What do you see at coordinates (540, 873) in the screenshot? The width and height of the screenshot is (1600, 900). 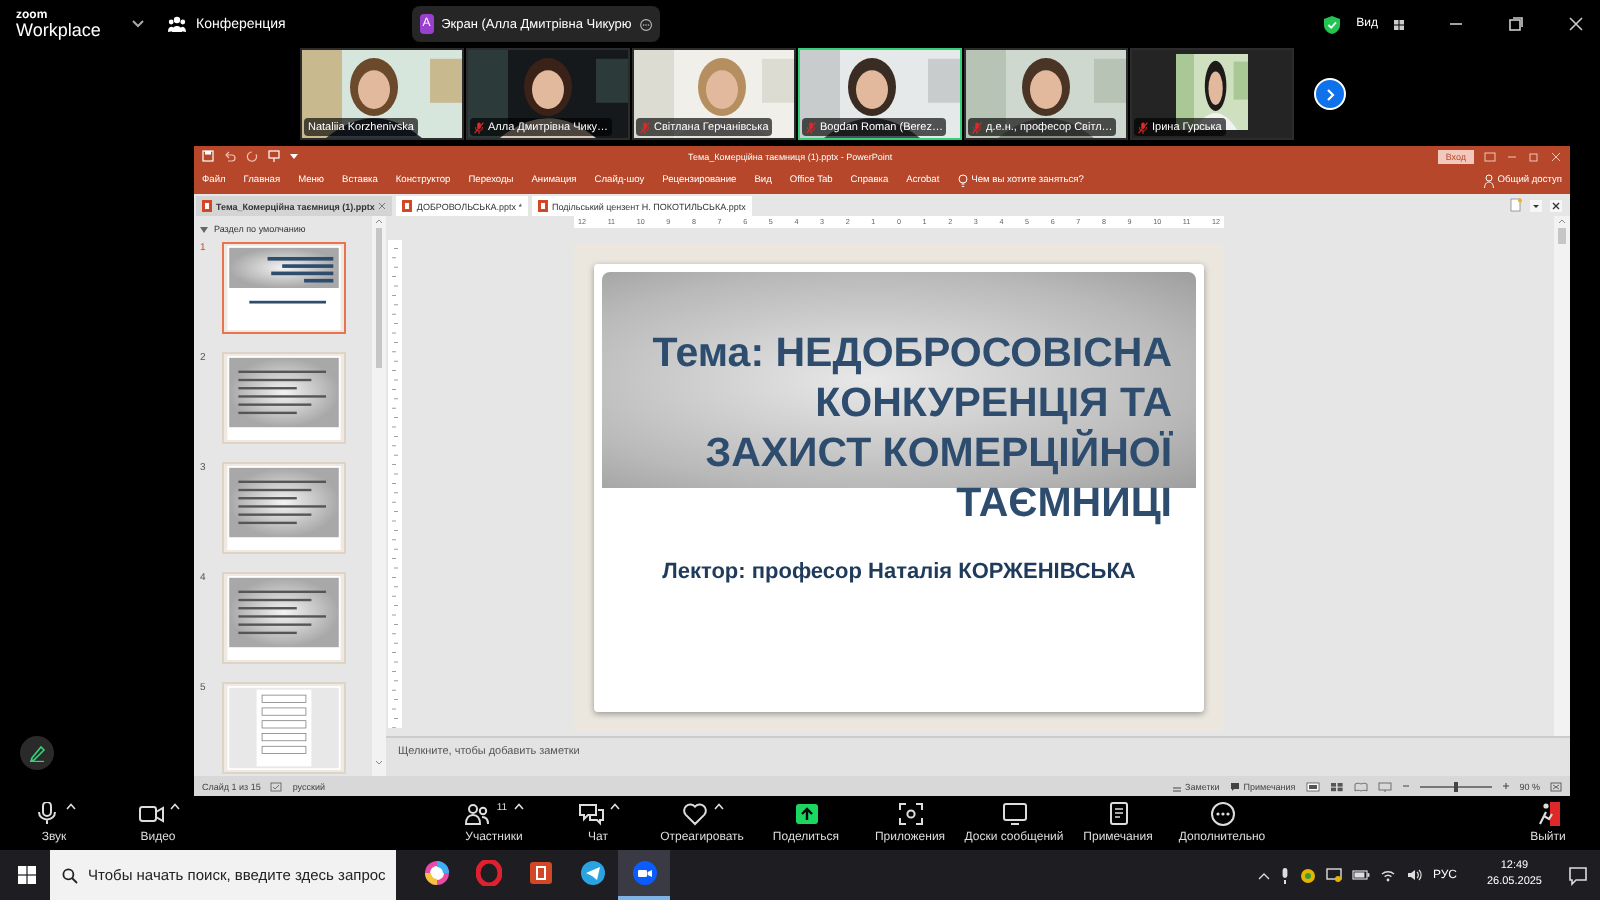 I see `powerpoint-icon` at bounding box center [540, 873].